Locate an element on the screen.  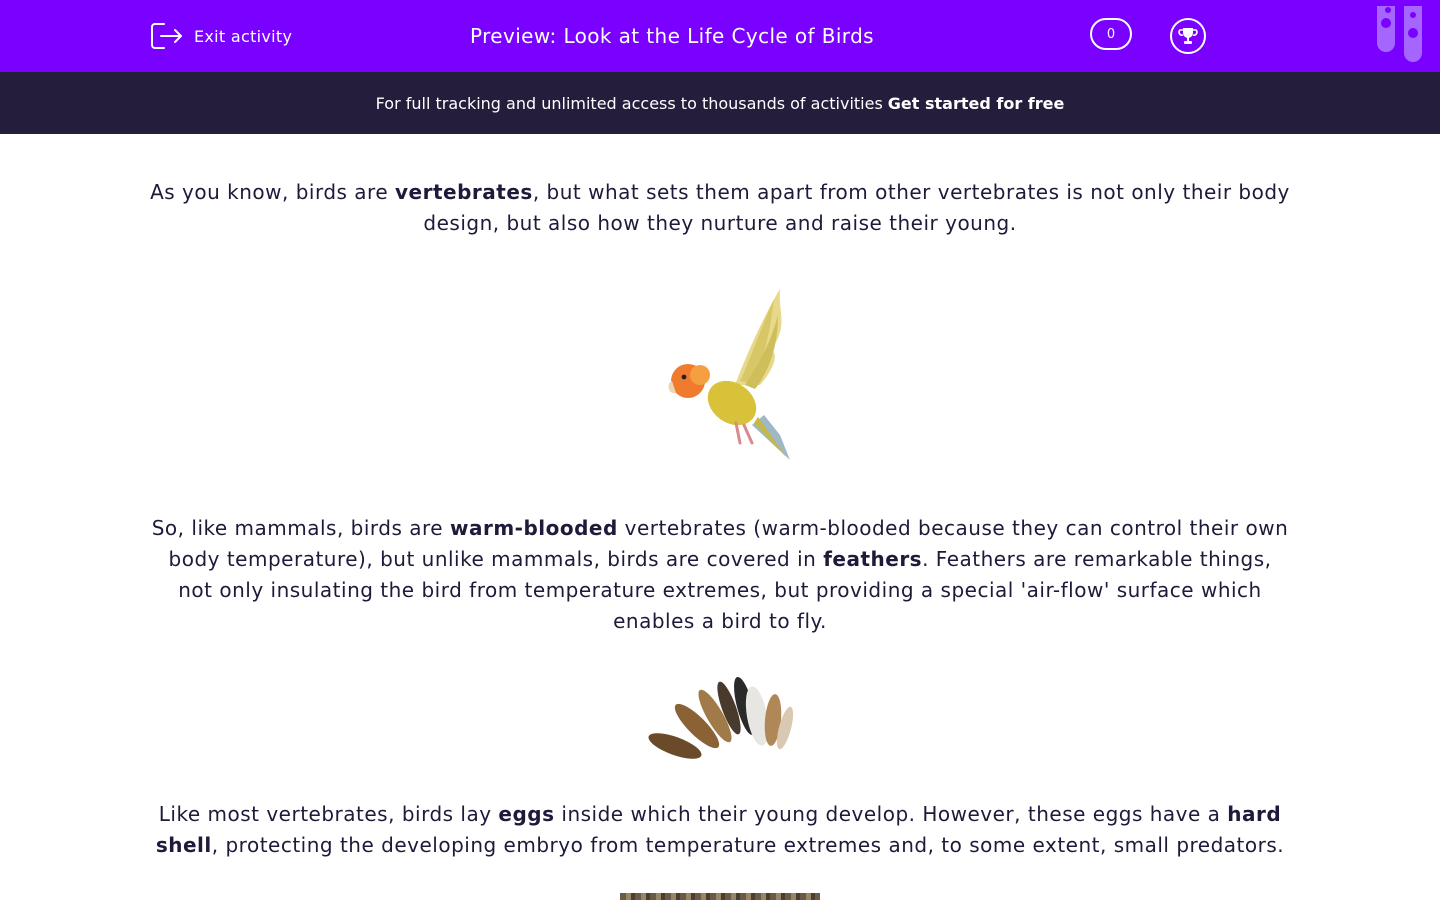
feathers-image is located at coordinates (721, 717).